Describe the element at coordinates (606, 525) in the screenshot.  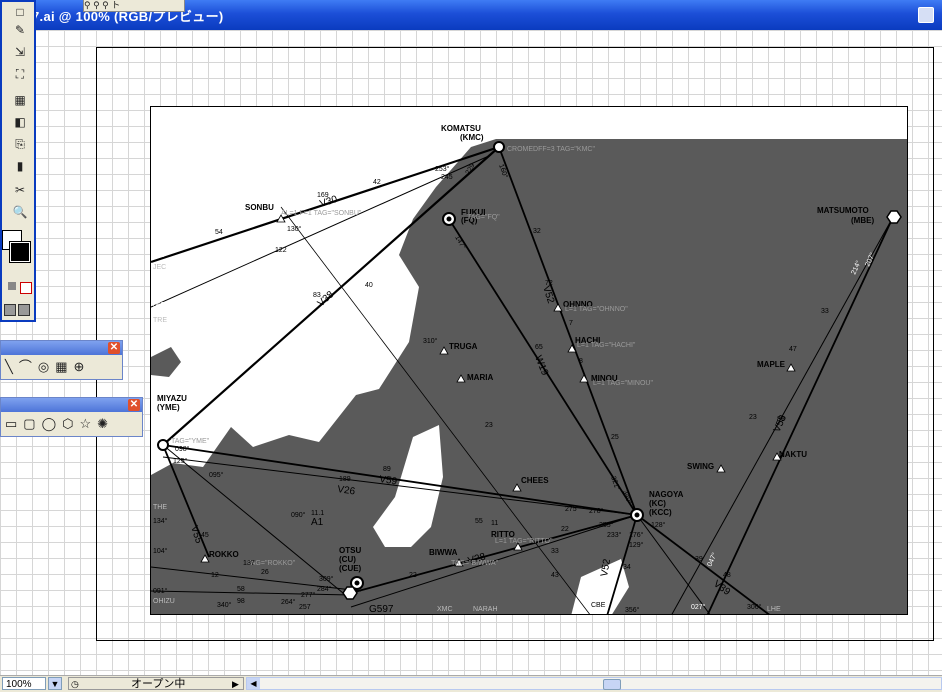
I see `svg-text: 255°` at that location.